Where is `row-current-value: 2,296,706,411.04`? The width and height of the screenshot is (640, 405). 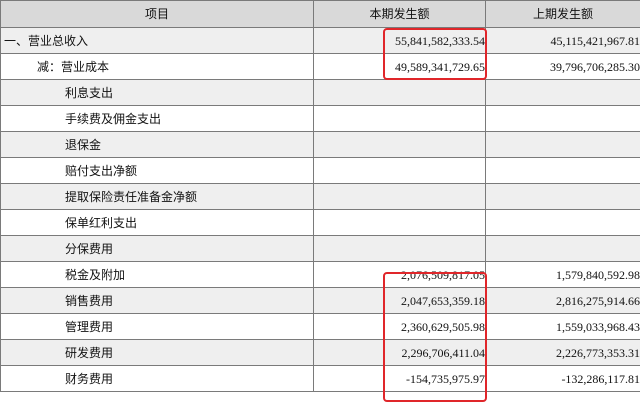 row-current-value: 2,296,706,411.04 is located at coordinates (399, 352).